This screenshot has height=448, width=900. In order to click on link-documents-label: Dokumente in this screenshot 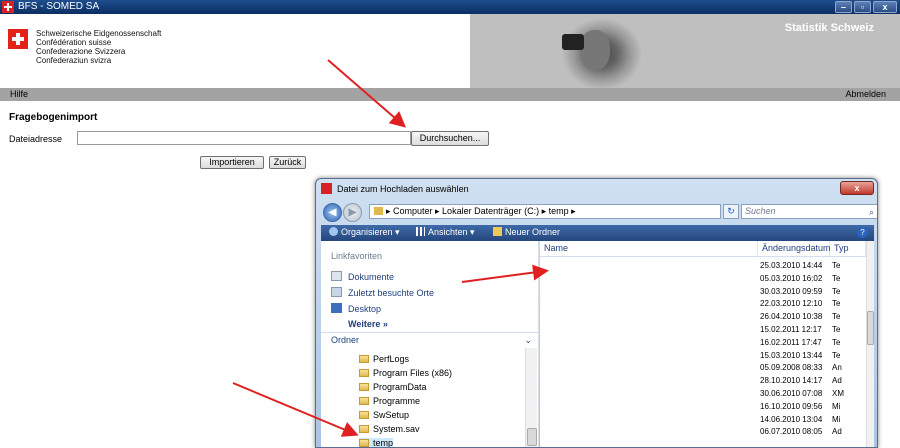, I will do `click(371, 277)`.